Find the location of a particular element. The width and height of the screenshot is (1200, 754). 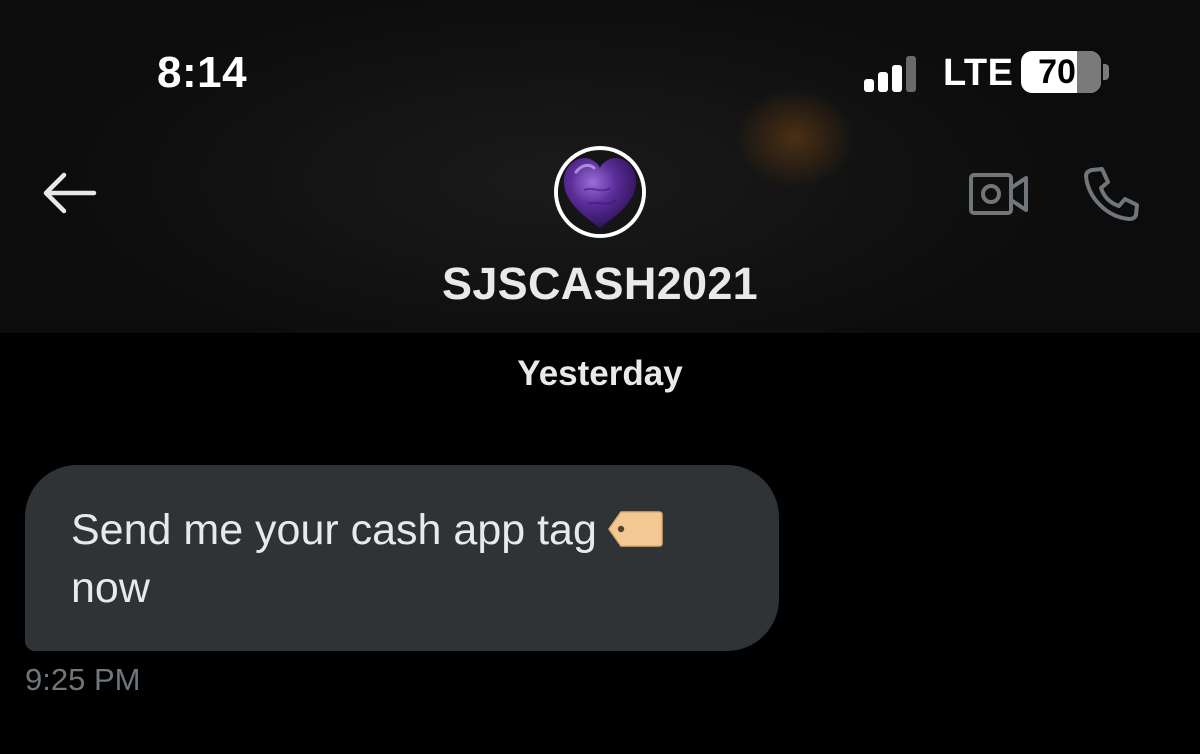

contact-name: SJSCASH2021 is located at coordinates (600, 284).